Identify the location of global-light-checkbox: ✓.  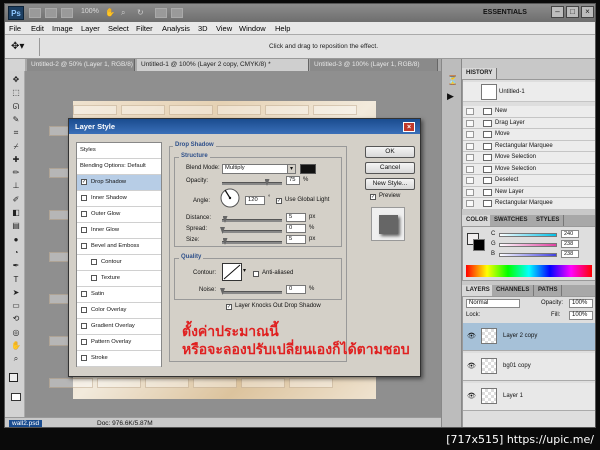
(279, 201).